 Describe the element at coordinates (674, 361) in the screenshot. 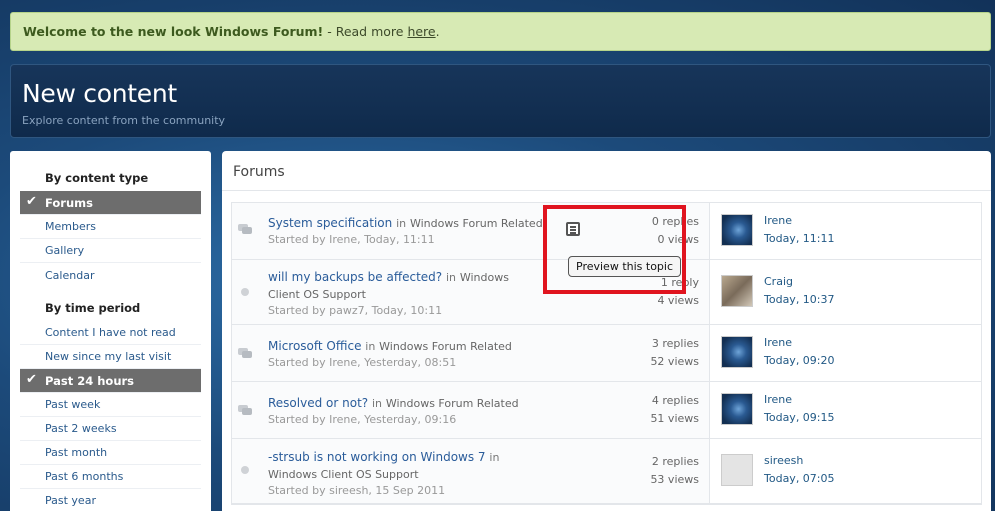

I see `view-count: 52 views` at that location.